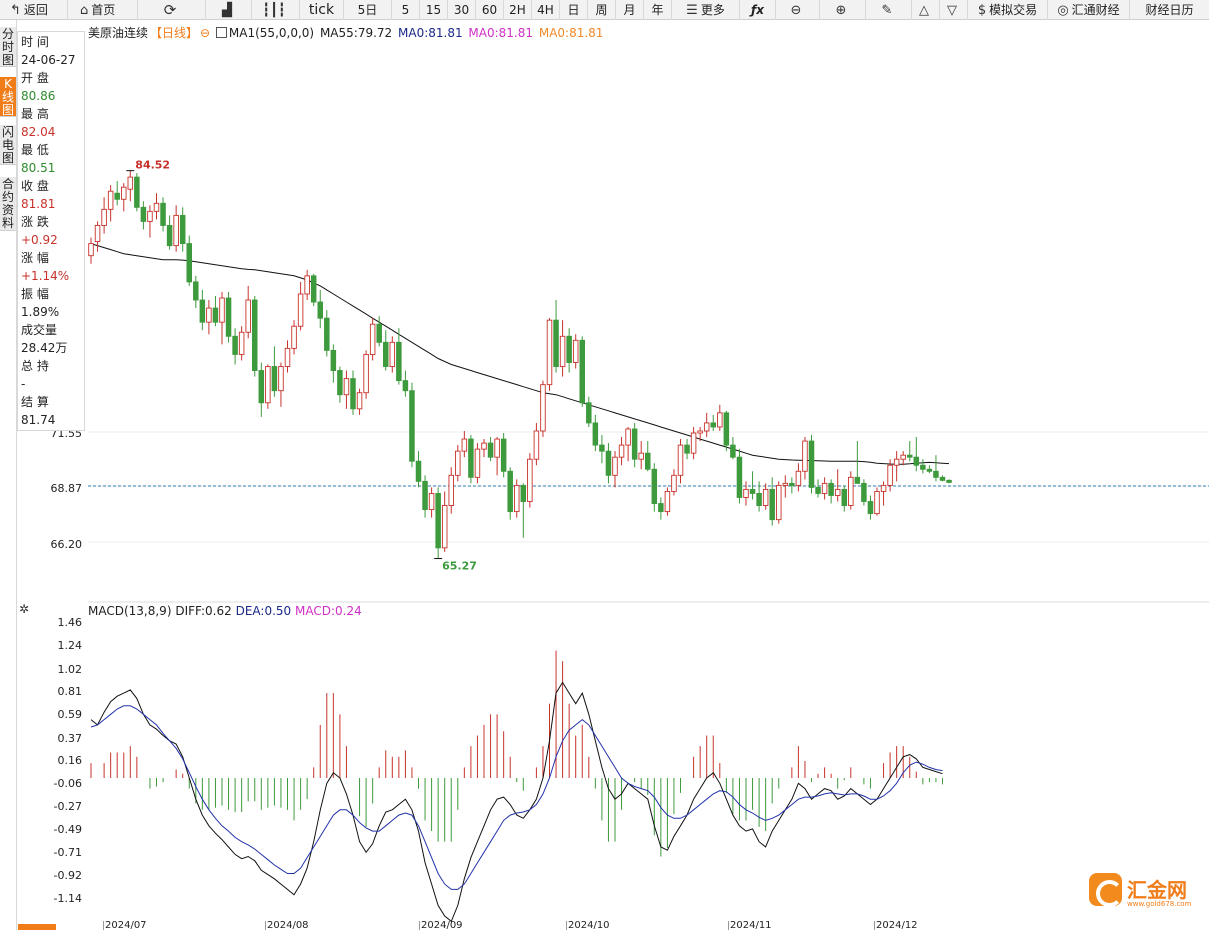 Image resolution: width=1209 pixels, height=930 pixels. What do you see at coordinates (205, 33) in the screenshot?
I see `settings-icon: ⊖` at bounding box center [205, 33].